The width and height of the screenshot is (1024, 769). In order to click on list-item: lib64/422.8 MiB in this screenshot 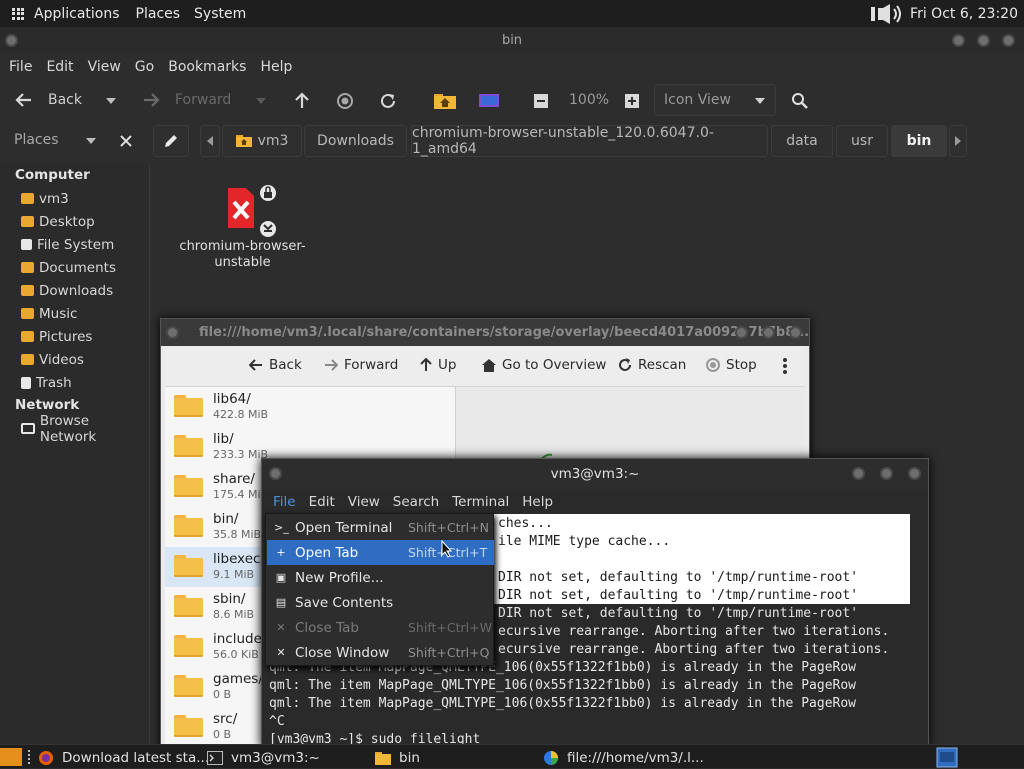, I will do `click(310, 407)`.